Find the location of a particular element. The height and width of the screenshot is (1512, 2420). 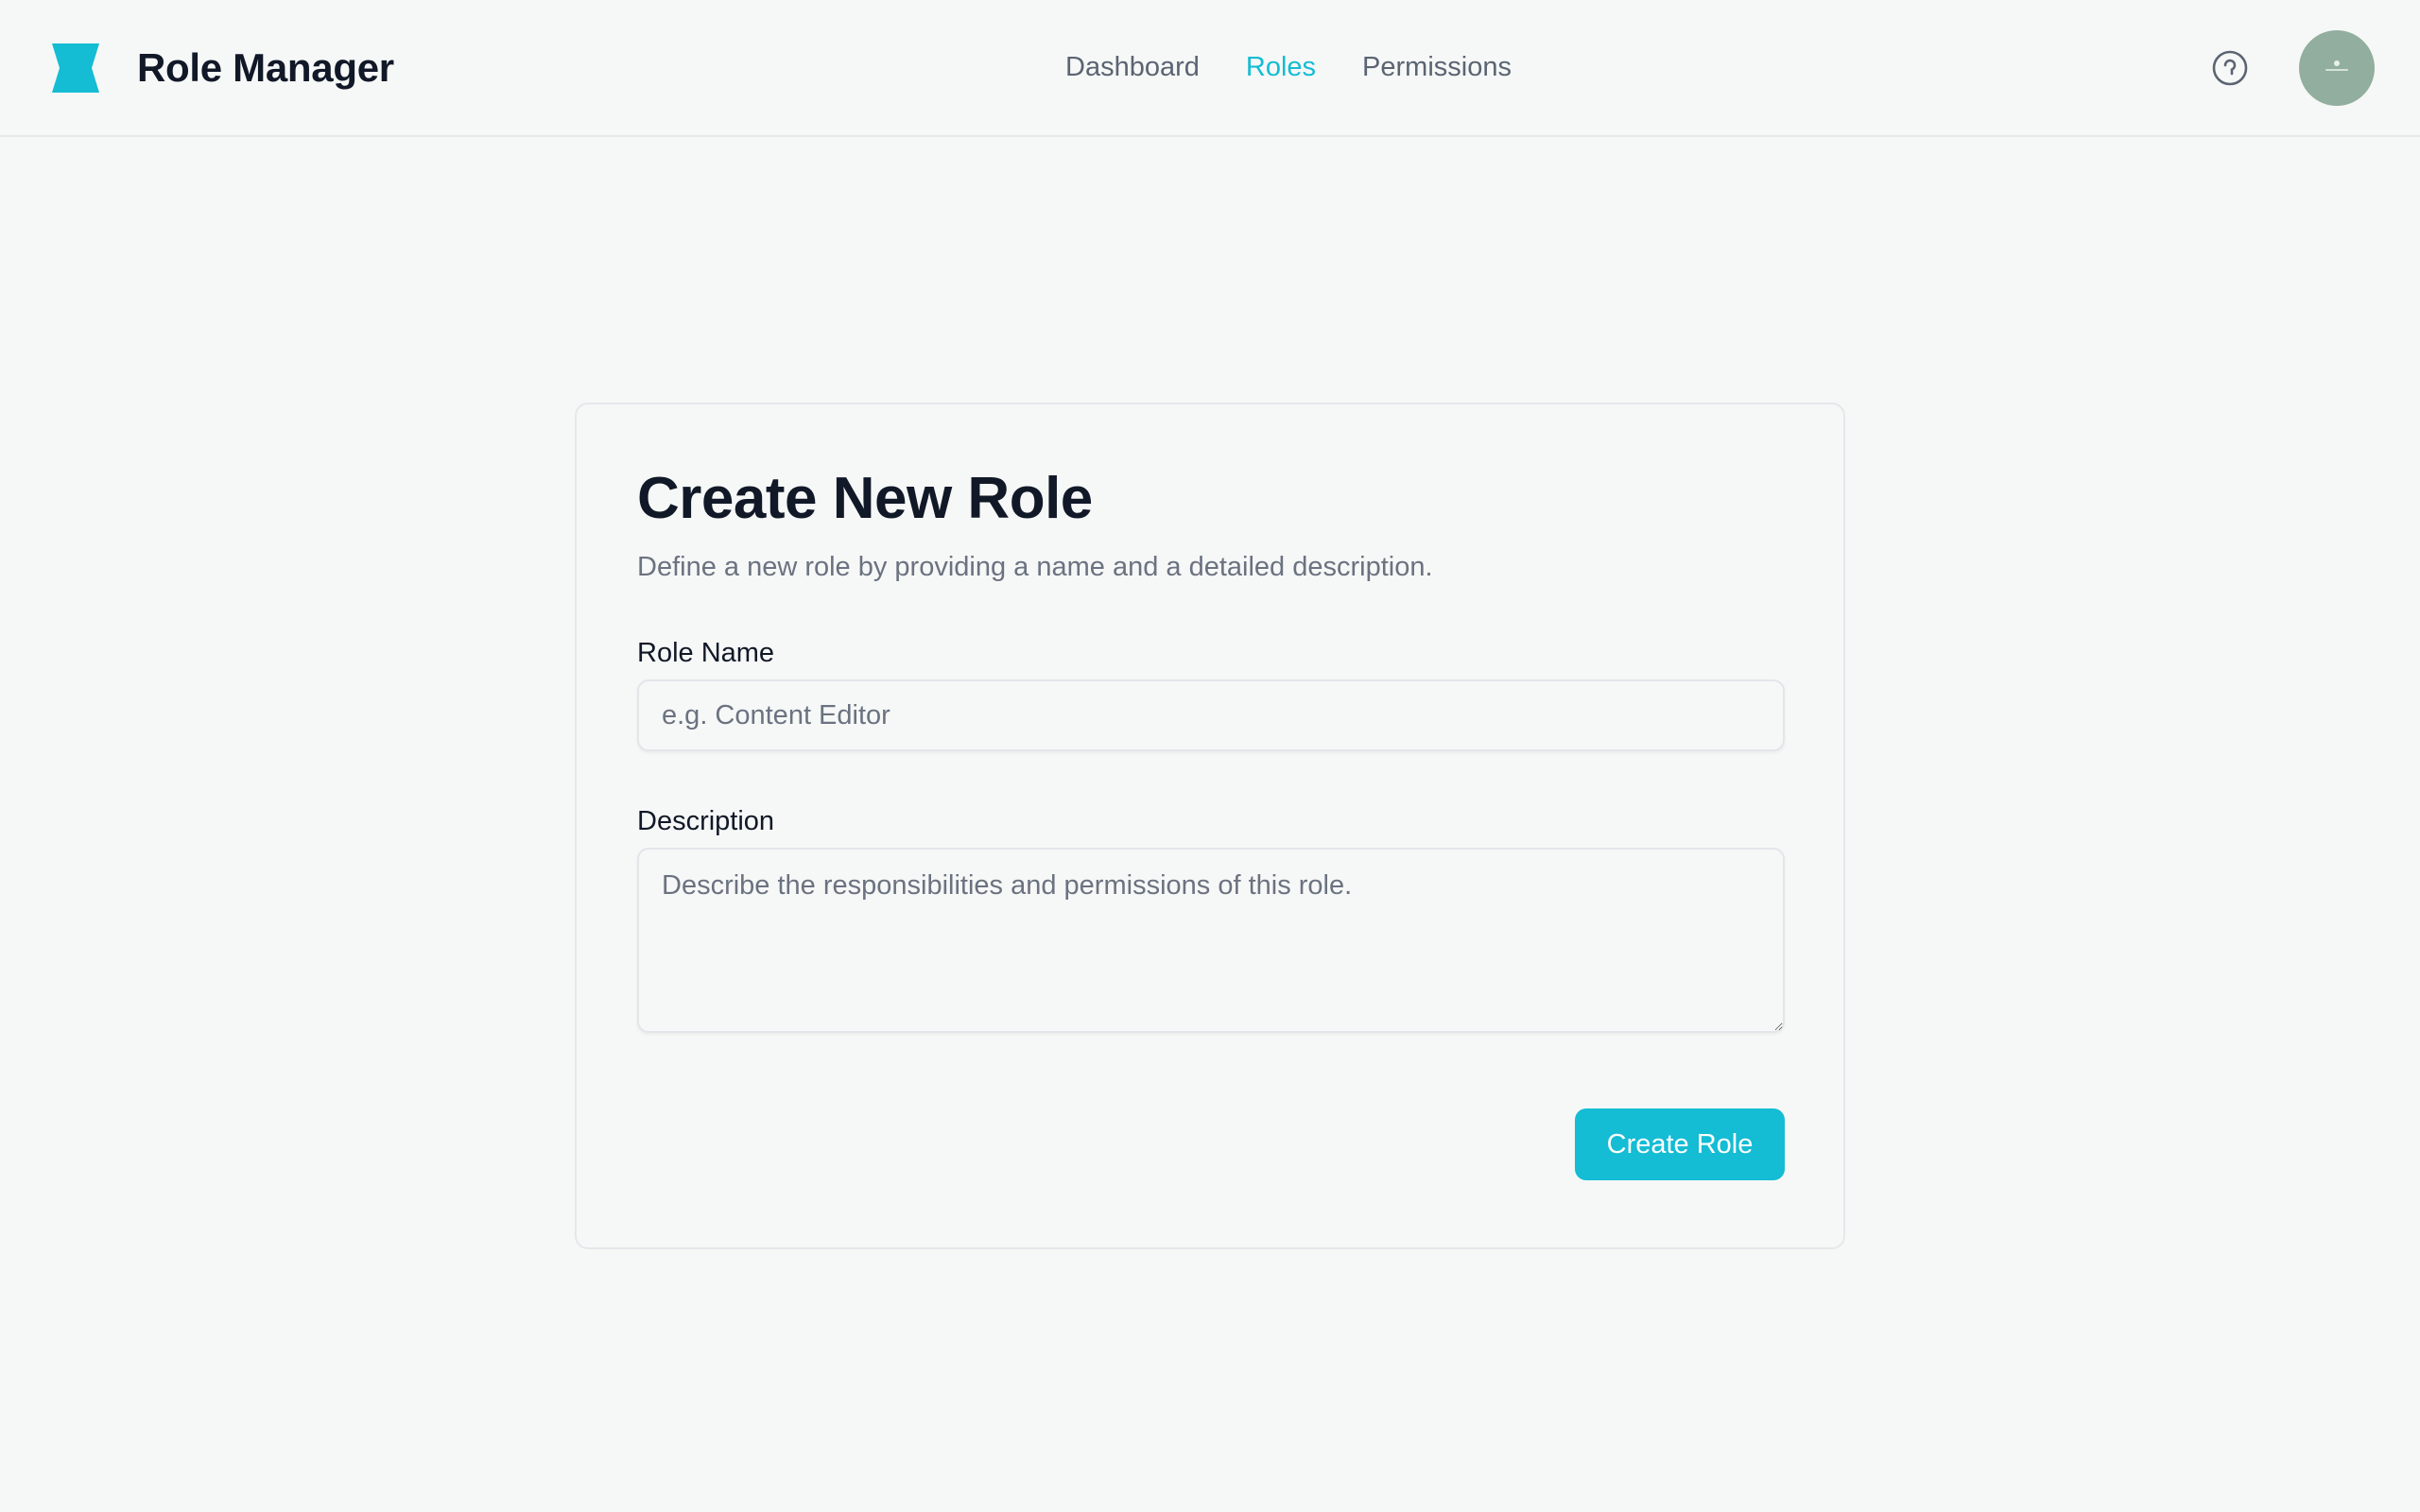

role-name-label: Role Name is located at coordinates (706, 653).